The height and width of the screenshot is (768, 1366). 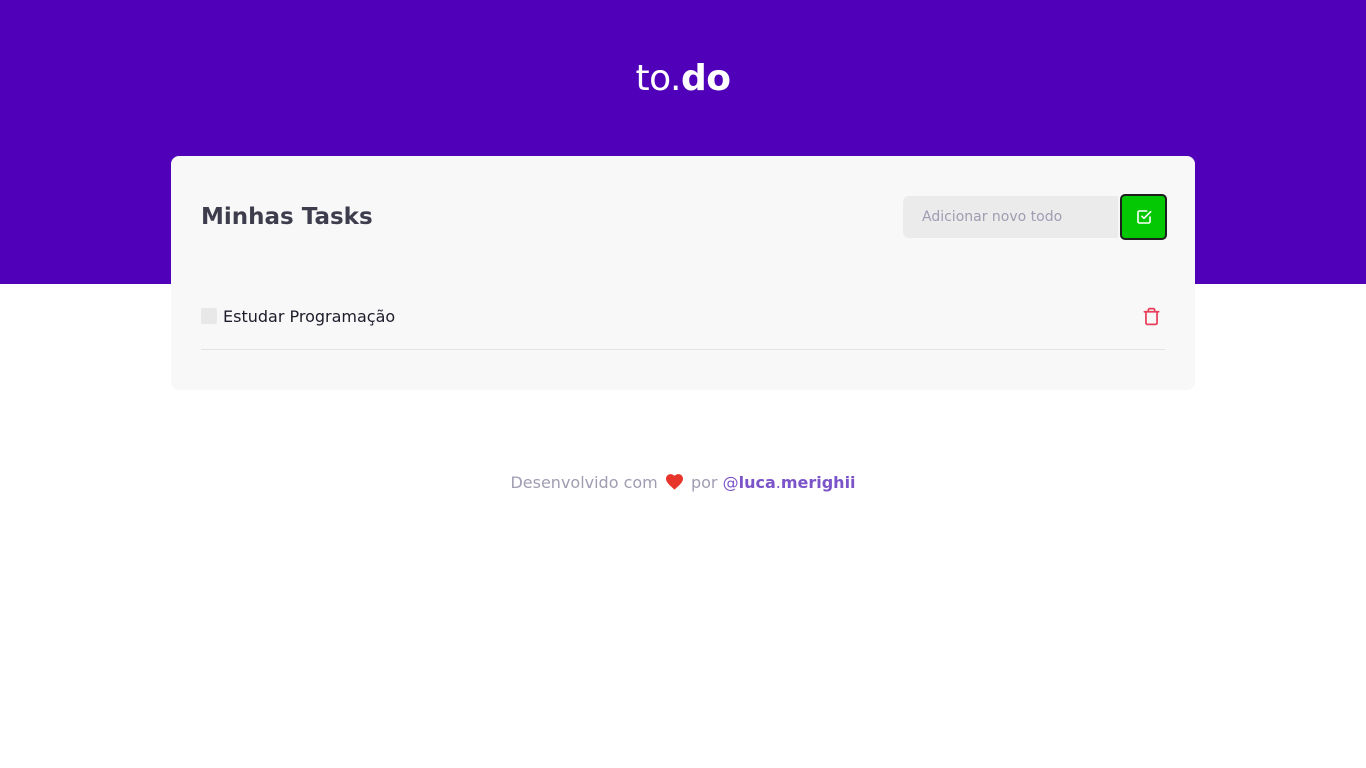 I want to click on app-logo: to.do, so click(x=683, y=79).